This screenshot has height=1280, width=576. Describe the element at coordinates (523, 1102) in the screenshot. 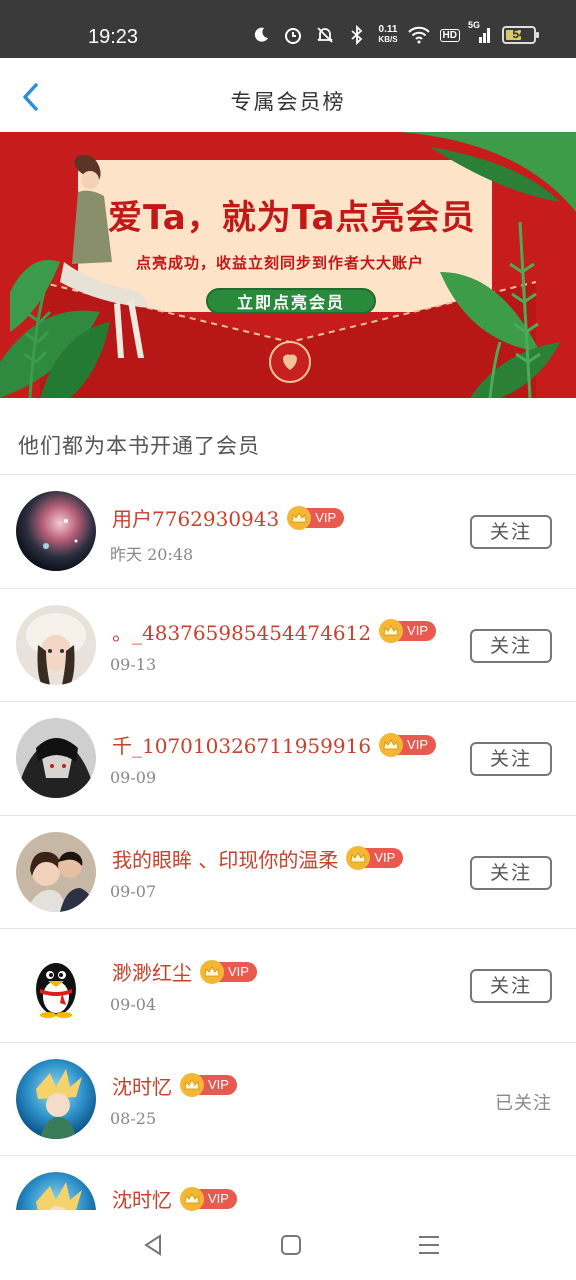

I see `followed-label: 已关注` at that location.